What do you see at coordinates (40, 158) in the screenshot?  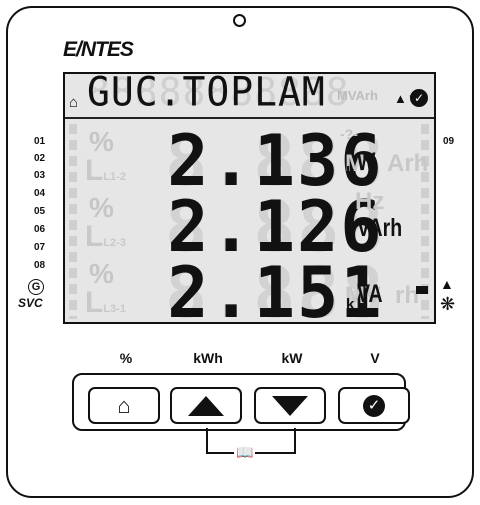 I see `indicator-label: 02` at bounding box center [40, 158].